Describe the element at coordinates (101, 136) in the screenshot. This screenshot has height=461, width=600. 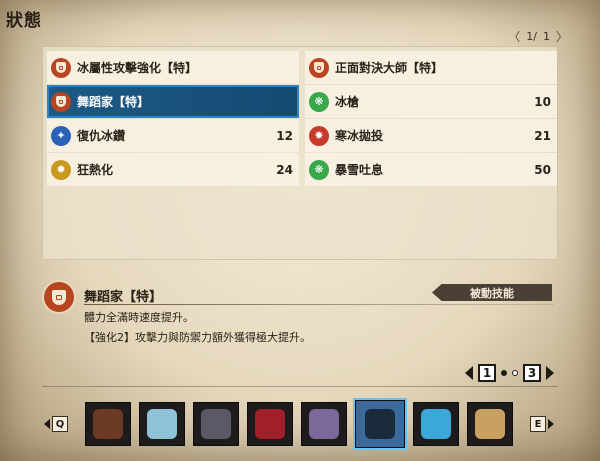
I see `skill-name: 復仇冰鑽` at that location.